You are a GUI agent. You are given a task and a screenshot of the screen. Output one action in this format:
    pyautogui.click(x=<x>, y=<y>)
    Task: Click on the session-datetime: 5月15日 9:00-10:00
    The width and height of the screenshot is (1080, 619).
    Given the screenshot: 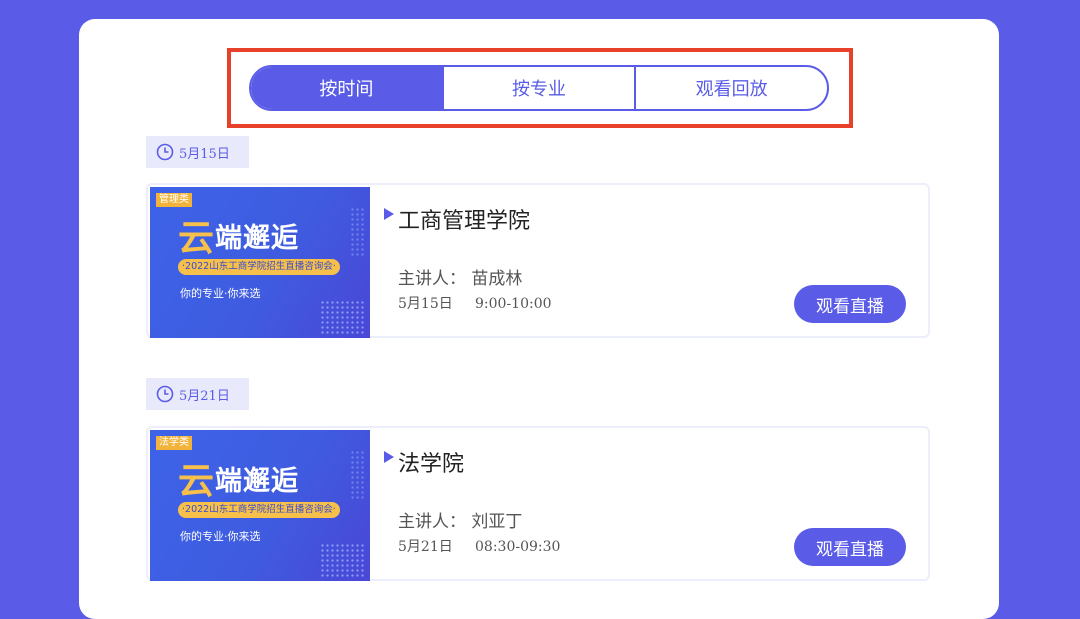 What is the action you would take?
    pyautogui.click(x=475, y=304)
    